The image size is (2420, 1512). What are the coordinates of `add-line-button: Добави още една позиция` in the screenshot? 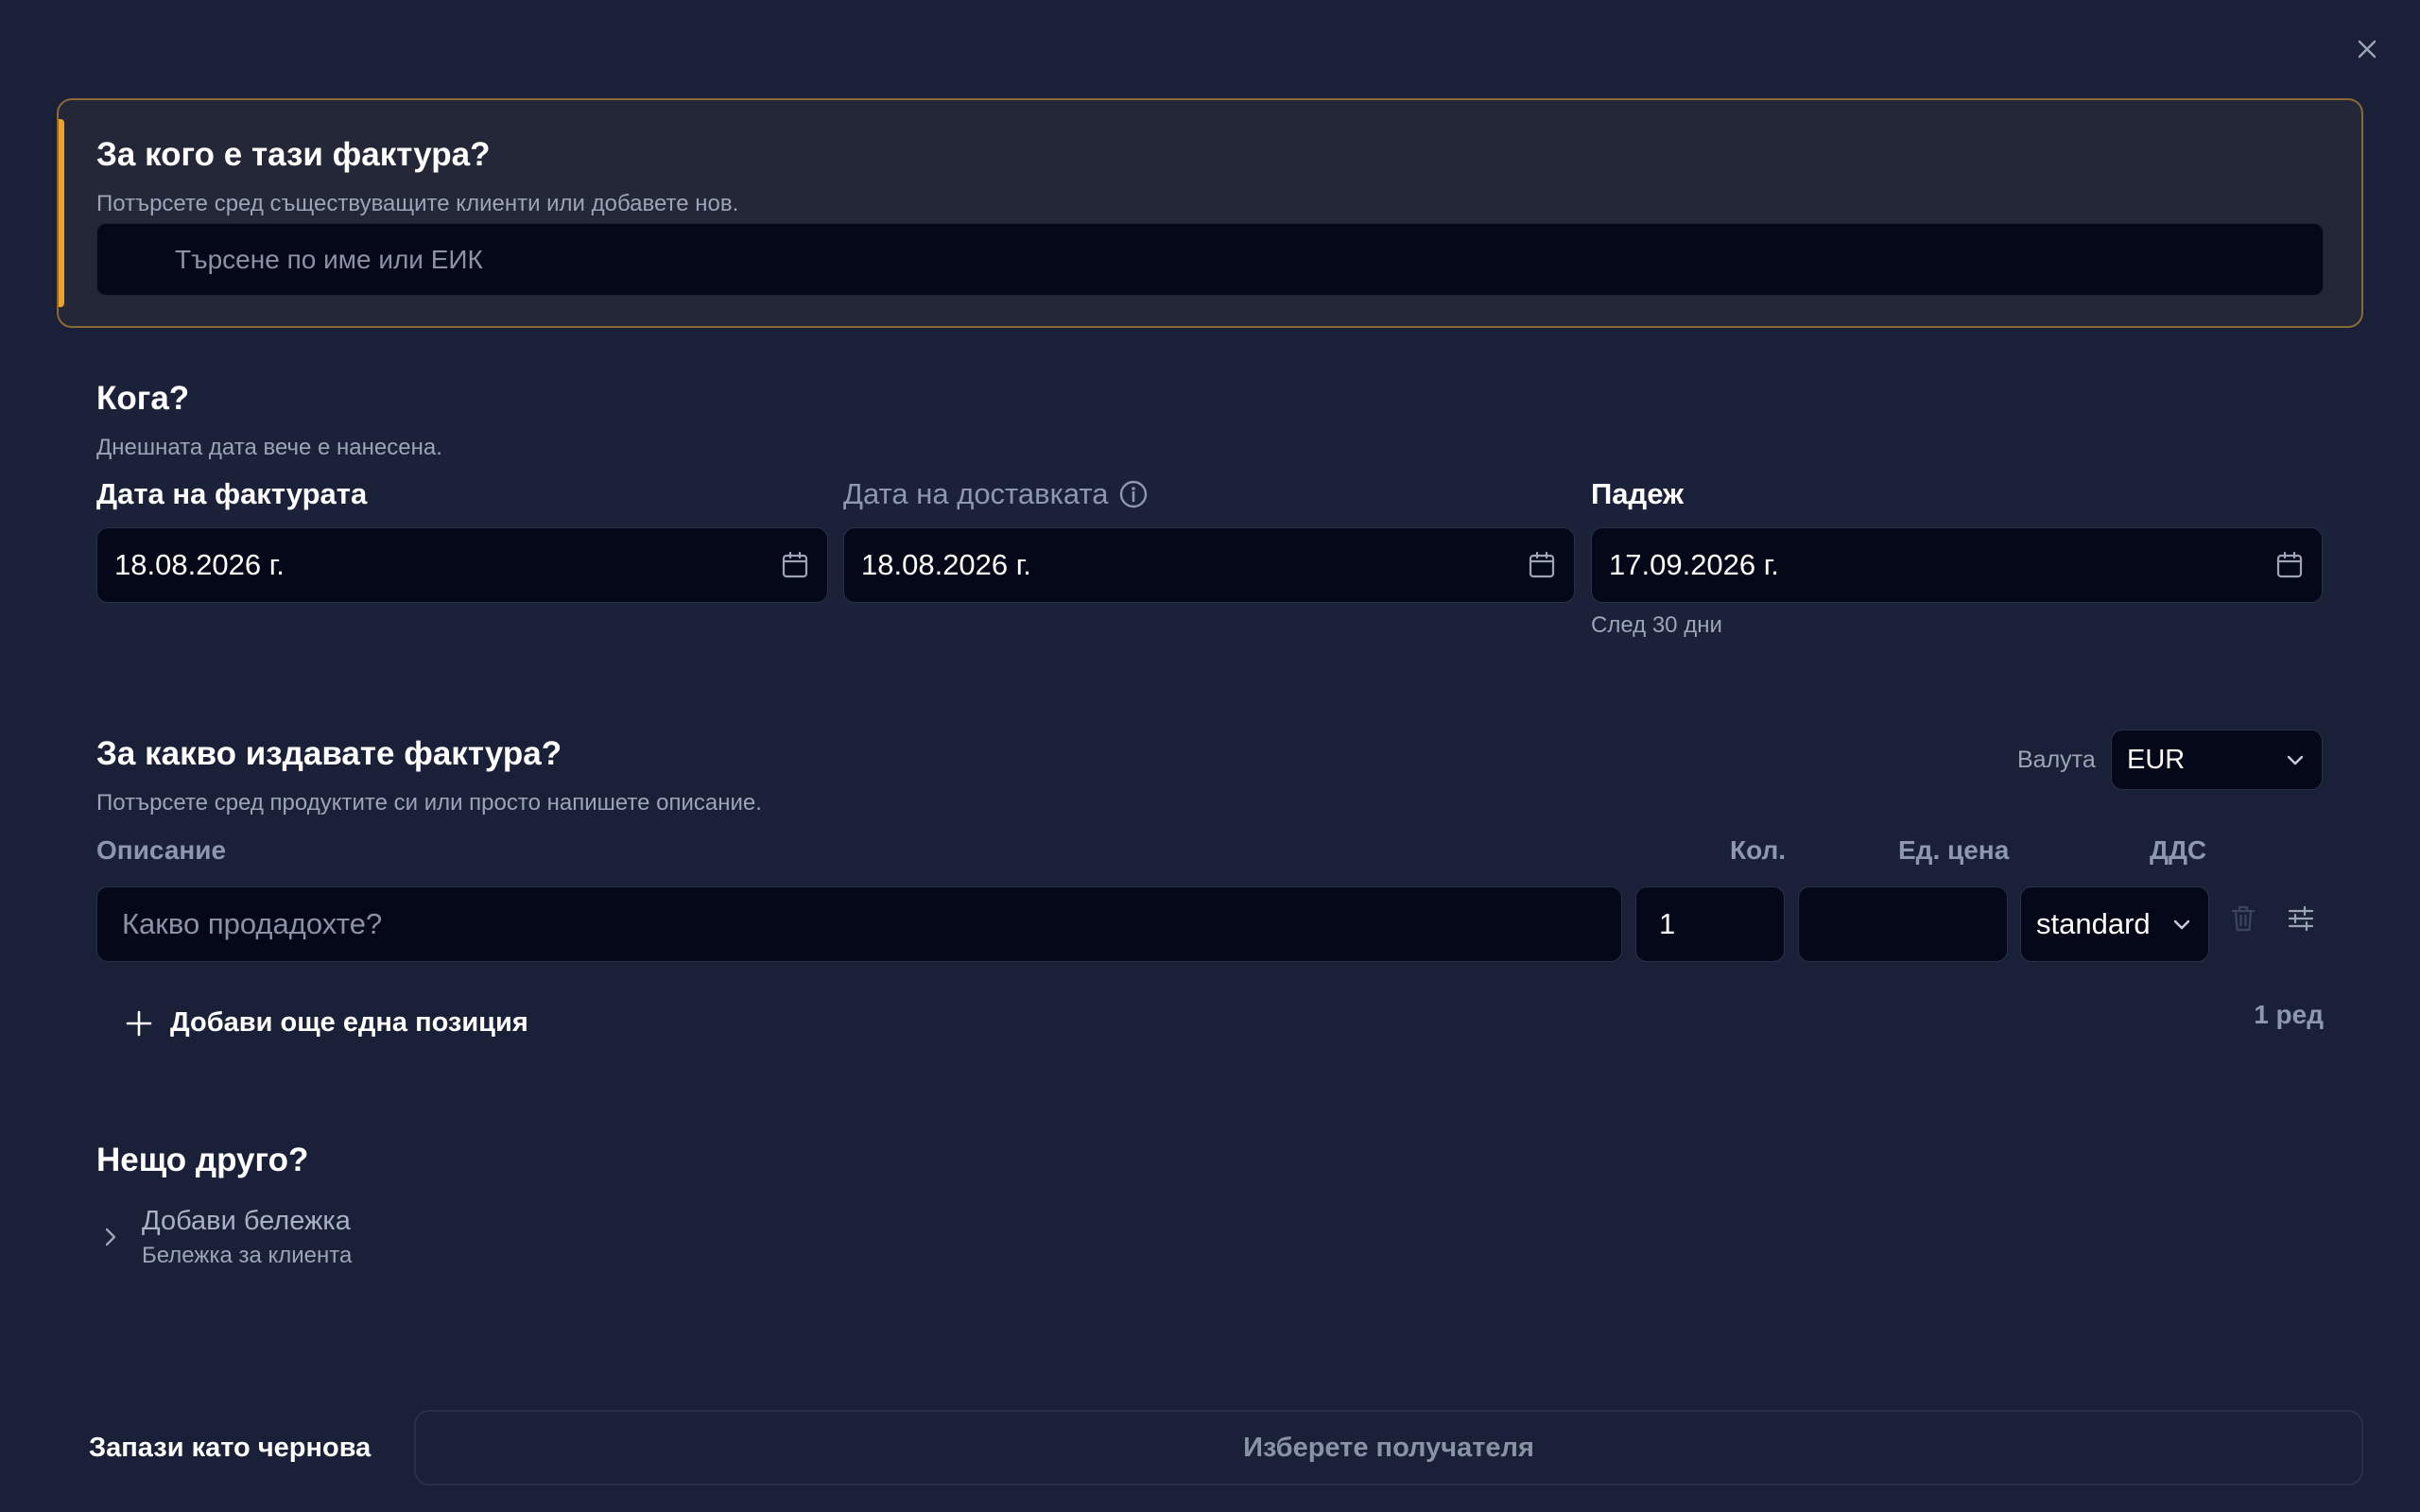 It's located at (326, 1023).